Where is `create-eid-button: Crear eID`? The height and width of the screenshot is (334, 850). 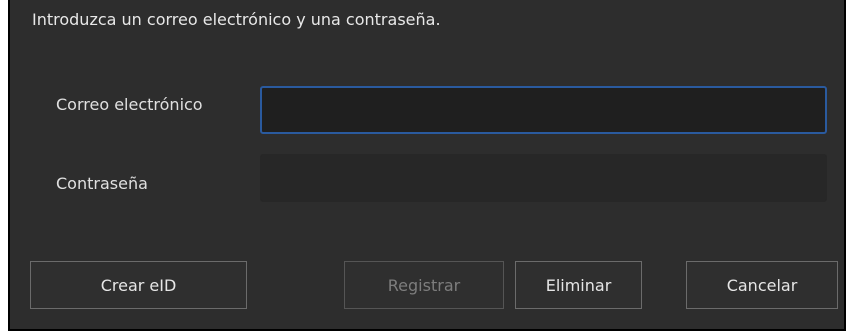
create-eid-button: Crear eID is located at coordinates (138, 285).